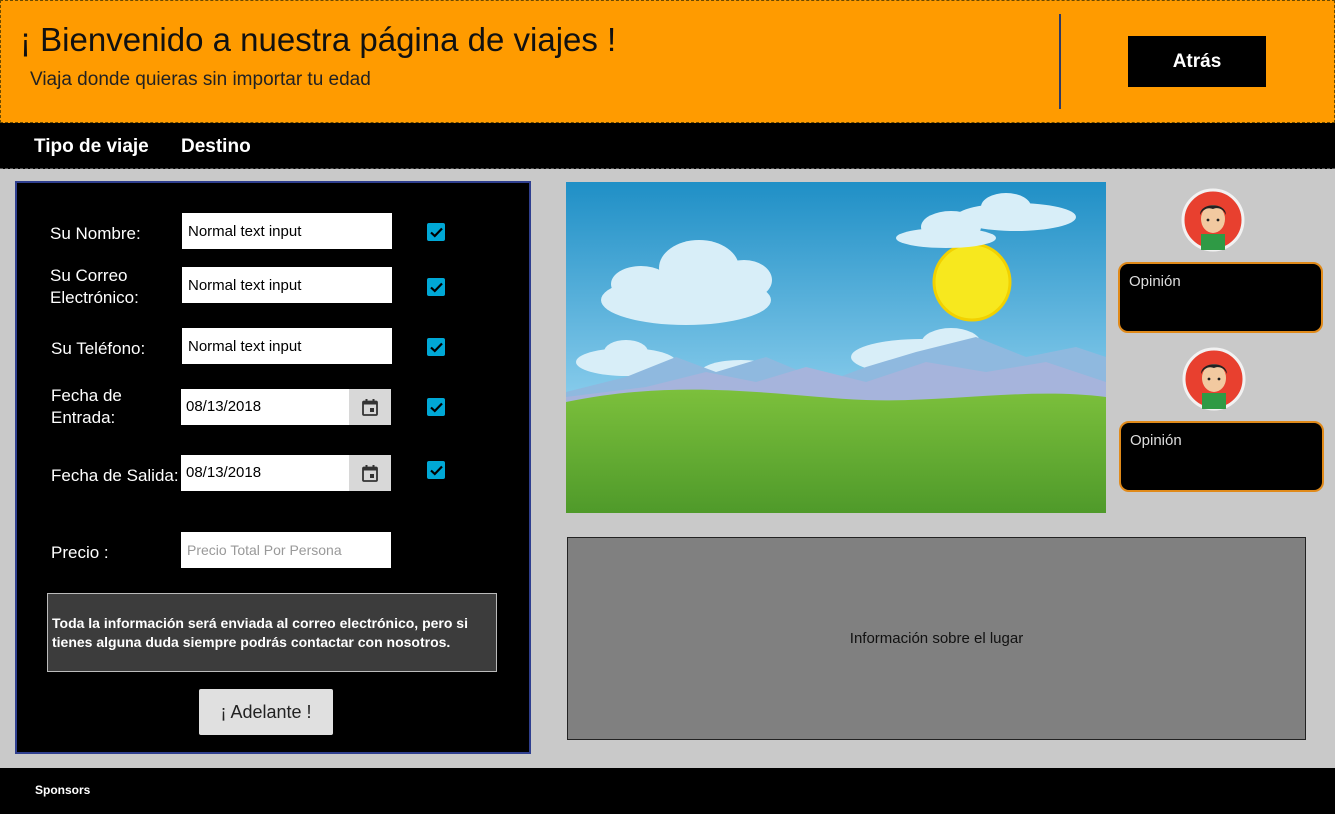  Describe the element at coordinates (287, 346) in the screenshot. I see `phone-input` at that location.